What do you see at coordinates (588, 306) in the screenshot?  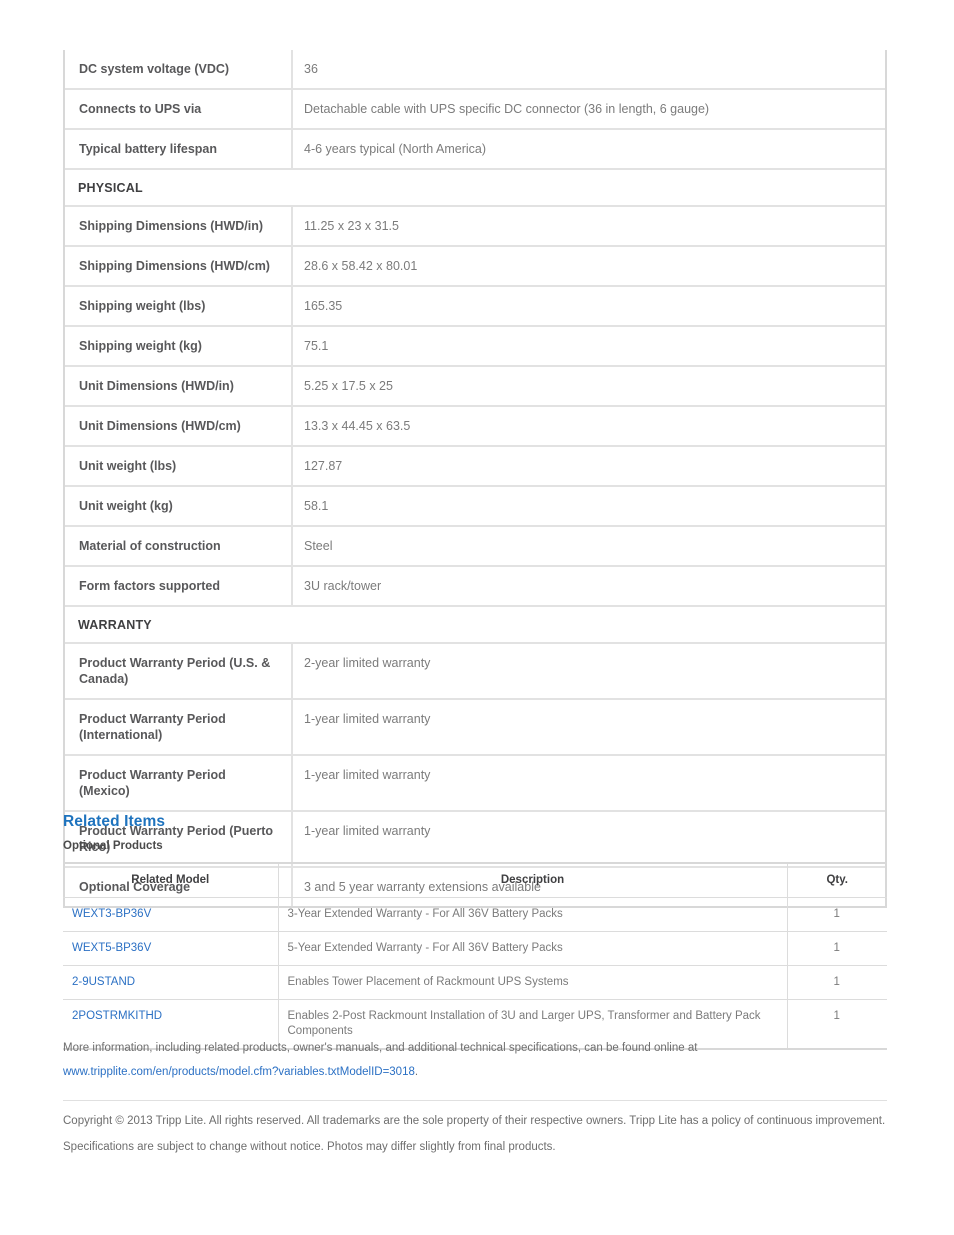 I see `spec-value: 165.35` at bounding box center [588, 306].